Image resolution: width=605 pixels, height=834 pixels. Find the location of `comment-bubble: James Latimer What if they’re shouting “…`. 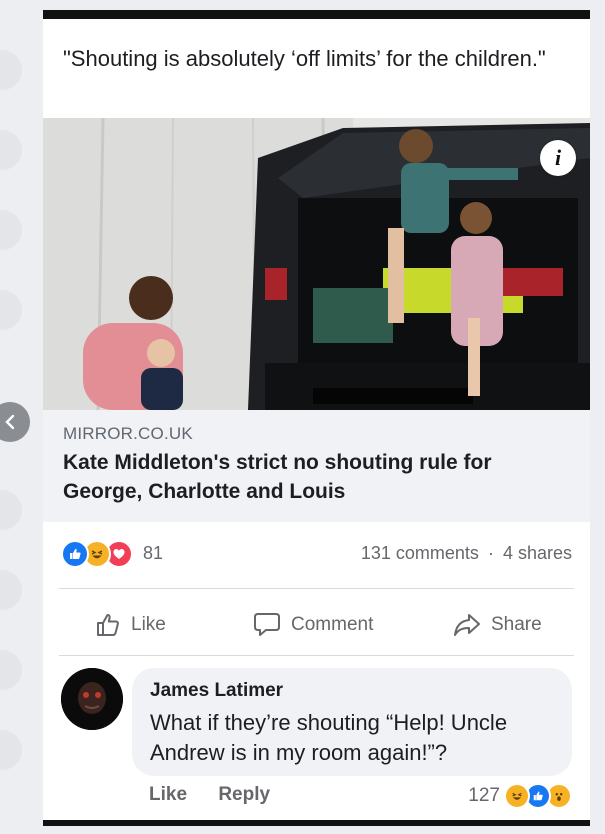

comment-bubble: James Latimer What if they’re shouting “… is located at coordinates (352, 722).